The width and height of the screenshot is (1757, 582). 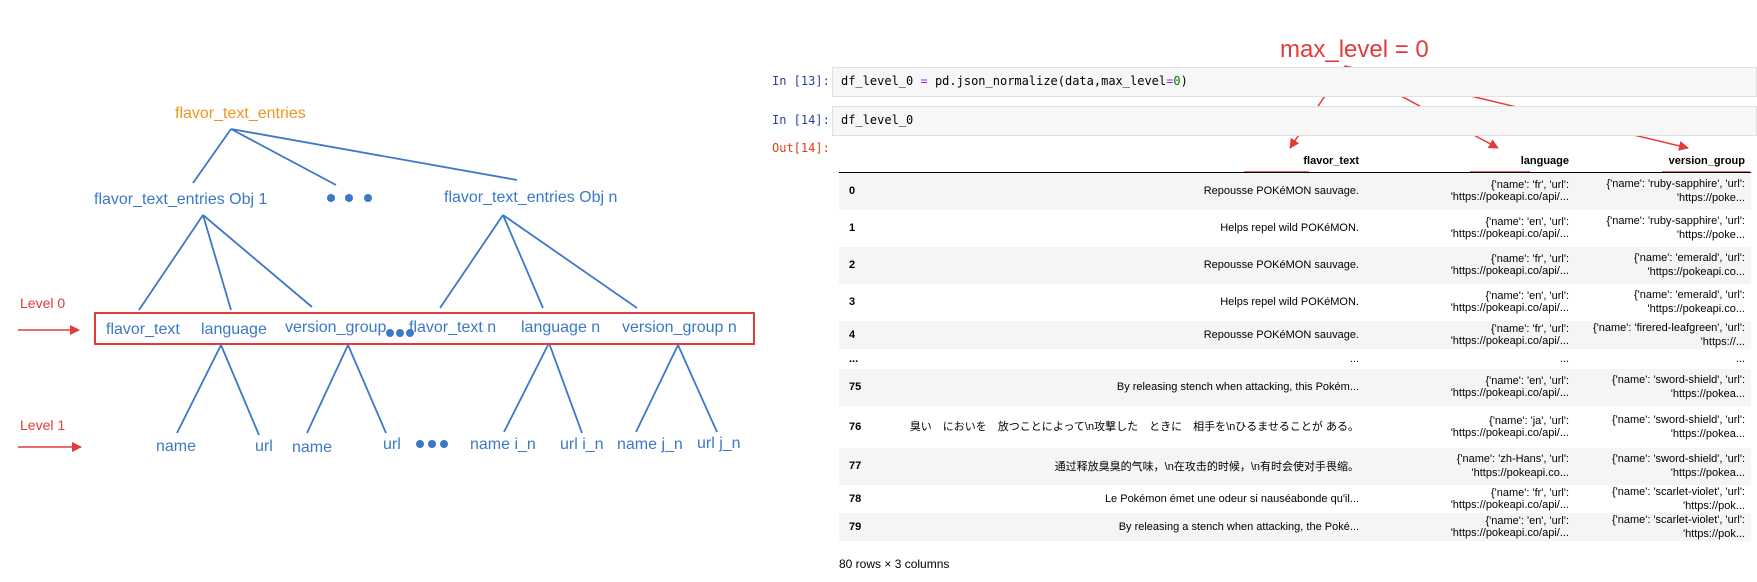 What do you see at coordinates (650, 444) in the screenshot?
I see `level1-key-name-j-n: name j_n` at bounding box center [650, 444].